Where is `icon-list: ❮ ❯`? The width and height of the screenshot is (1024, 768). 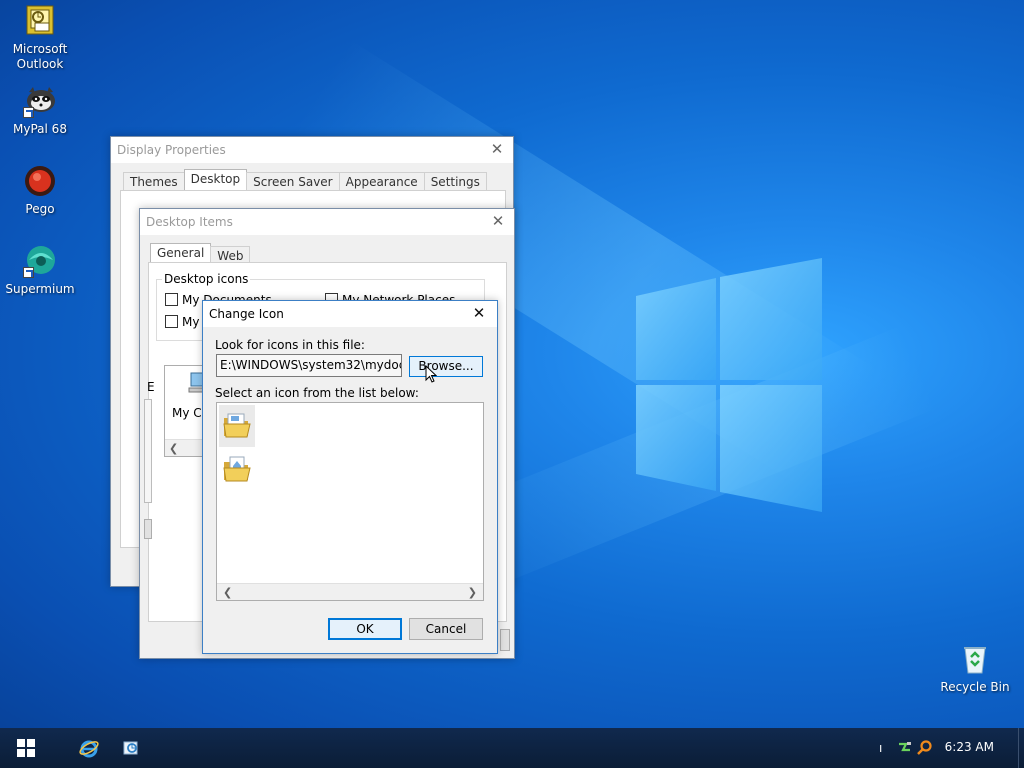
icon-list: ❮ ❯ is located at coordinates (350, 501).